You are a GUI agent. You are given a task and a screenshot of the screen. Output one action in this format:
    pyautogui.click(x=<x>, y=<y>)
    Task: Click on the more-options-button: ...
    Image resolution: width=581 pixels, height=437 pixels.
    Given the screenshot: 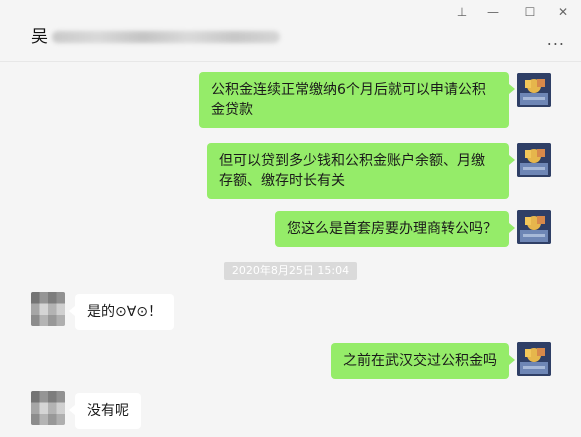 What is the action you would take?
    pyautogui.click(x=556, y=40)
    